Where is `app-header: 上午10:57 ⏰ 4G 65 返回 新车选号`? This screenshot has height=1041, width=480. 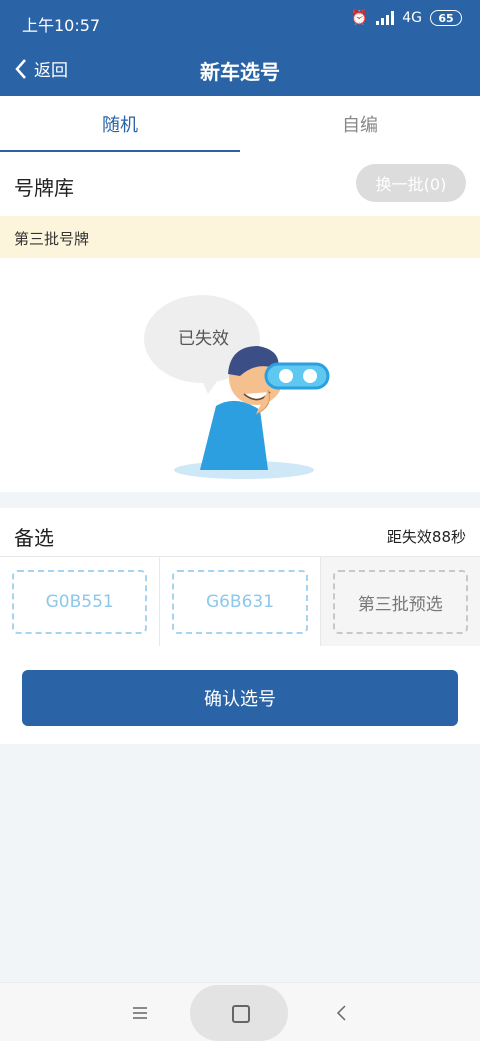 app-header: 上午10:57 ⏰ 4G 65 返回 新车选号 is located at coordinates (240, 48).